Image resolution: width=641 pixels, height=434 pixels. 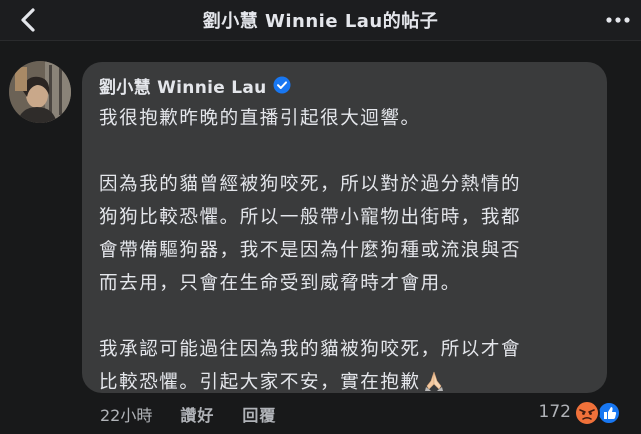 What do you see at coordinates (183, 85) in the screenshot?
I see `comment-author: 劉小慧 Winnie Lau` at bounding box center [183, 85].